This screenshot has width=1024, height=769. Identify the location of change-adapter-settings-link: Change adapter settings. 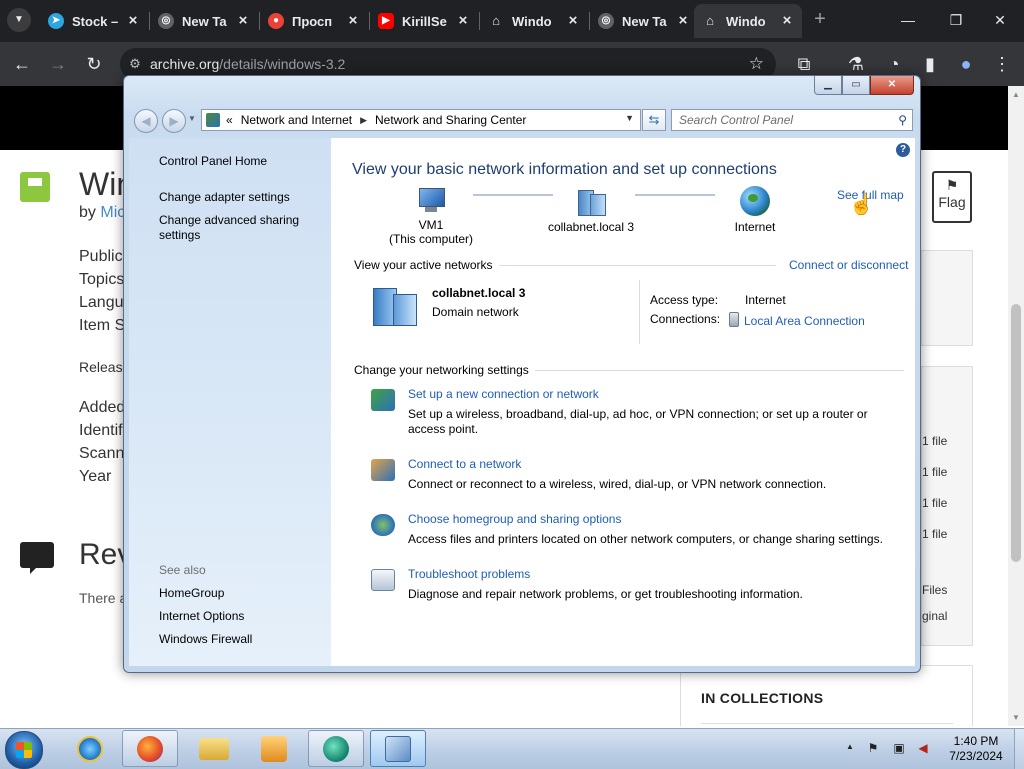
(239, 197).